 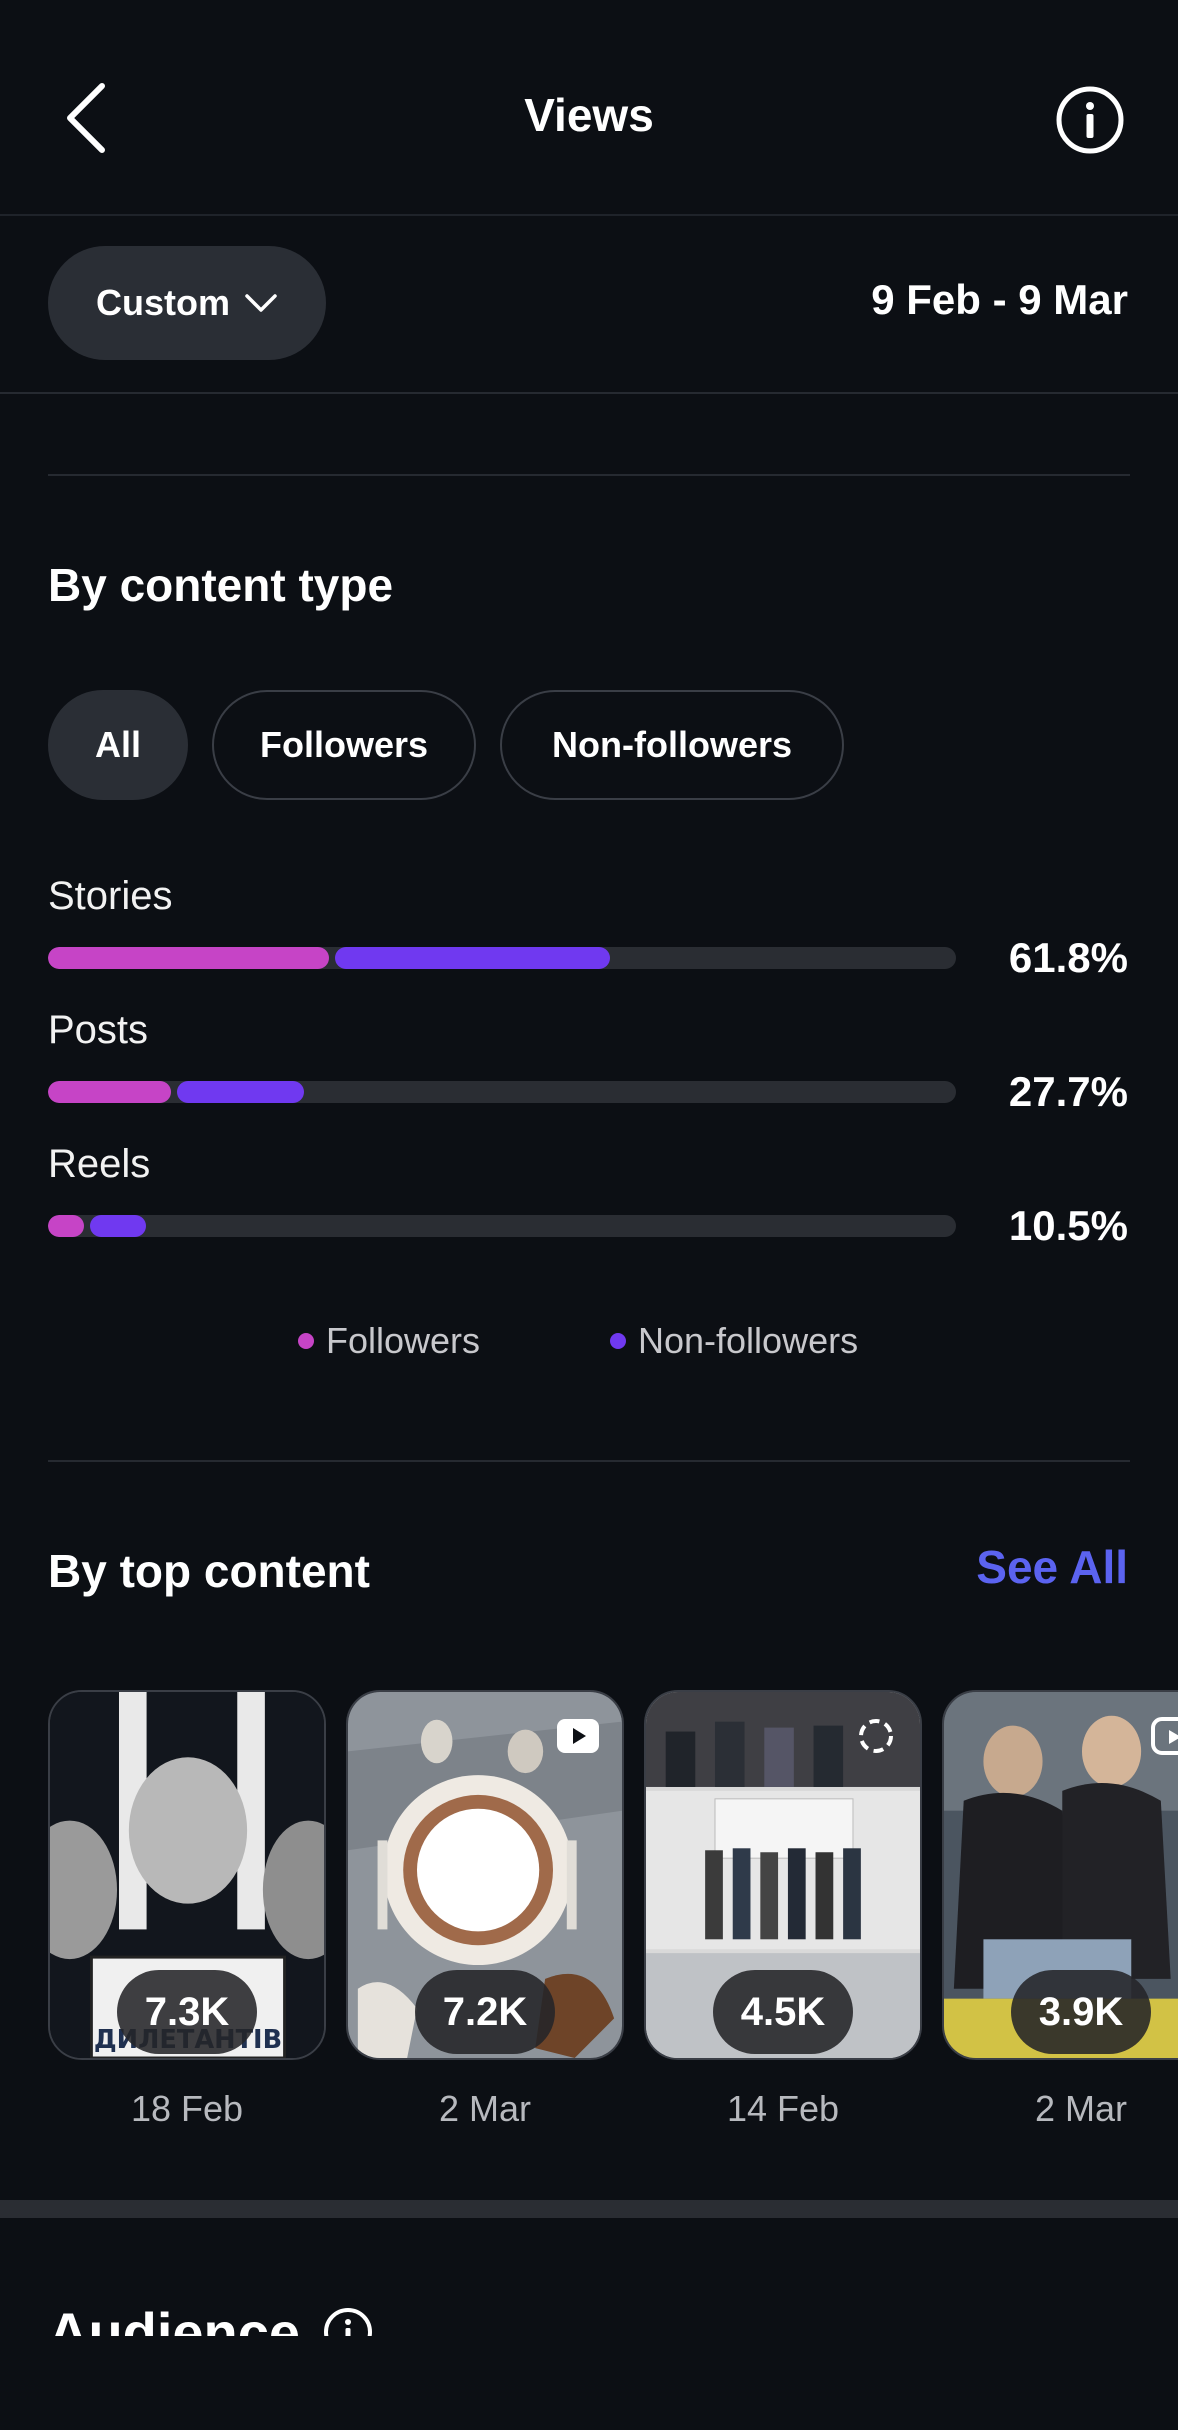 I want to click on filter-bar: Custom 9 Feb - 9 Mar, so click(x=589, y=304).